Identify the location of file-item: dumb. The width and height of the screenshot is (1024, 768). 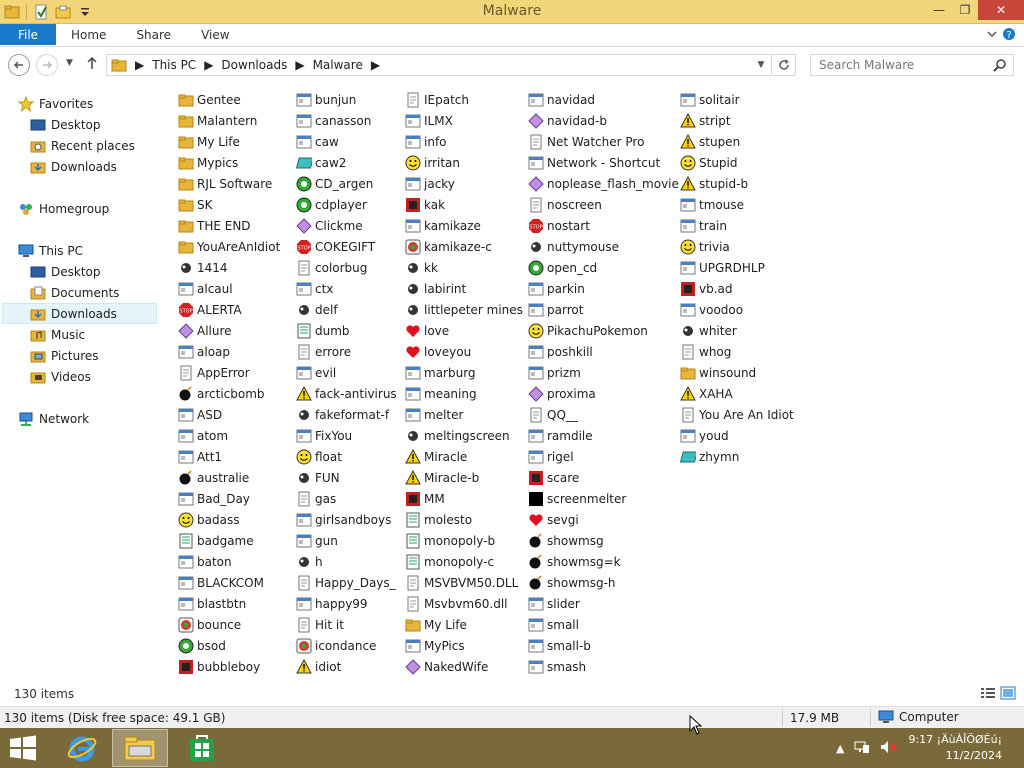
(346, 330).